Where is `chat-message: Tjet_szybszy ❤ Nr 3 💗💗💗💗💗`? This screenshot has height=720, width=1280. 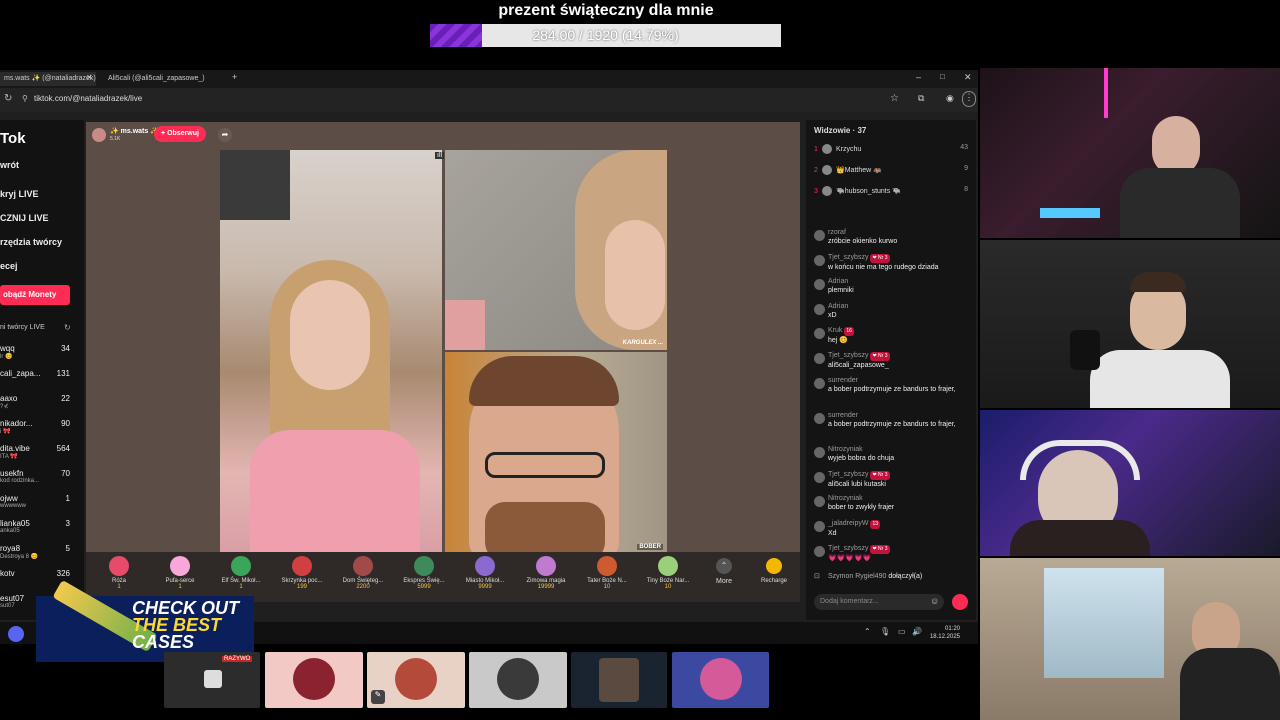
chat-message: Tjet_szybszy ❤ Nr 3 💗💗💗💗💗 is located at coordinates (894, 553).